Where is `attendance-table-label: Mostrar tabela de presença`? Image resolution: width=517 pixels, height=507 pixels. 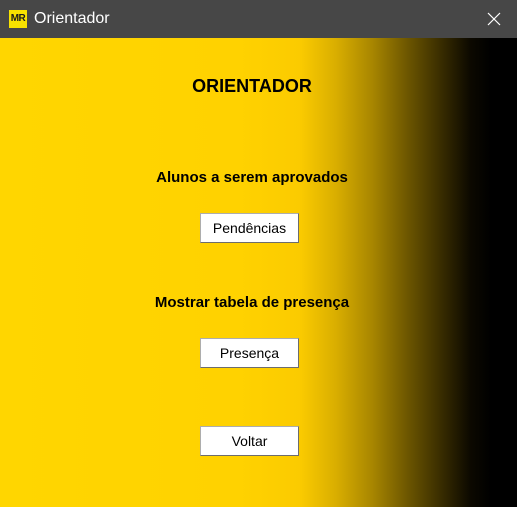 attendance-table-label: Mostrar tabela de presença is located at coordinates (252, 302).